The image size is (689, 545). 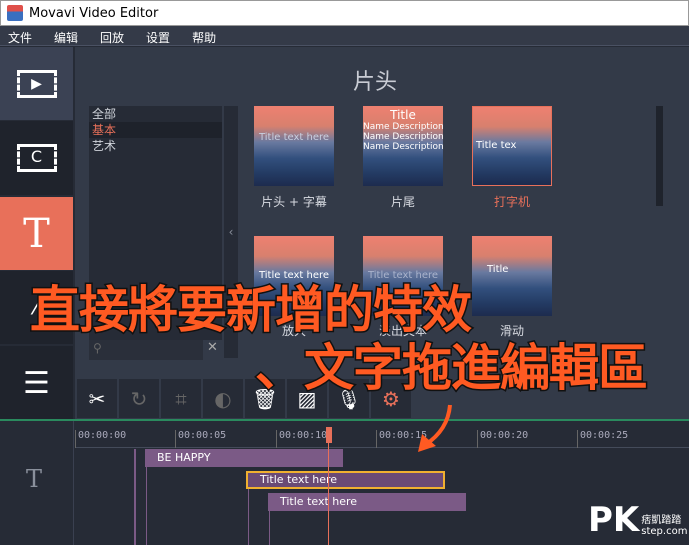 I want to click on scissors-icon: ✂, so click(x=97, y=398).